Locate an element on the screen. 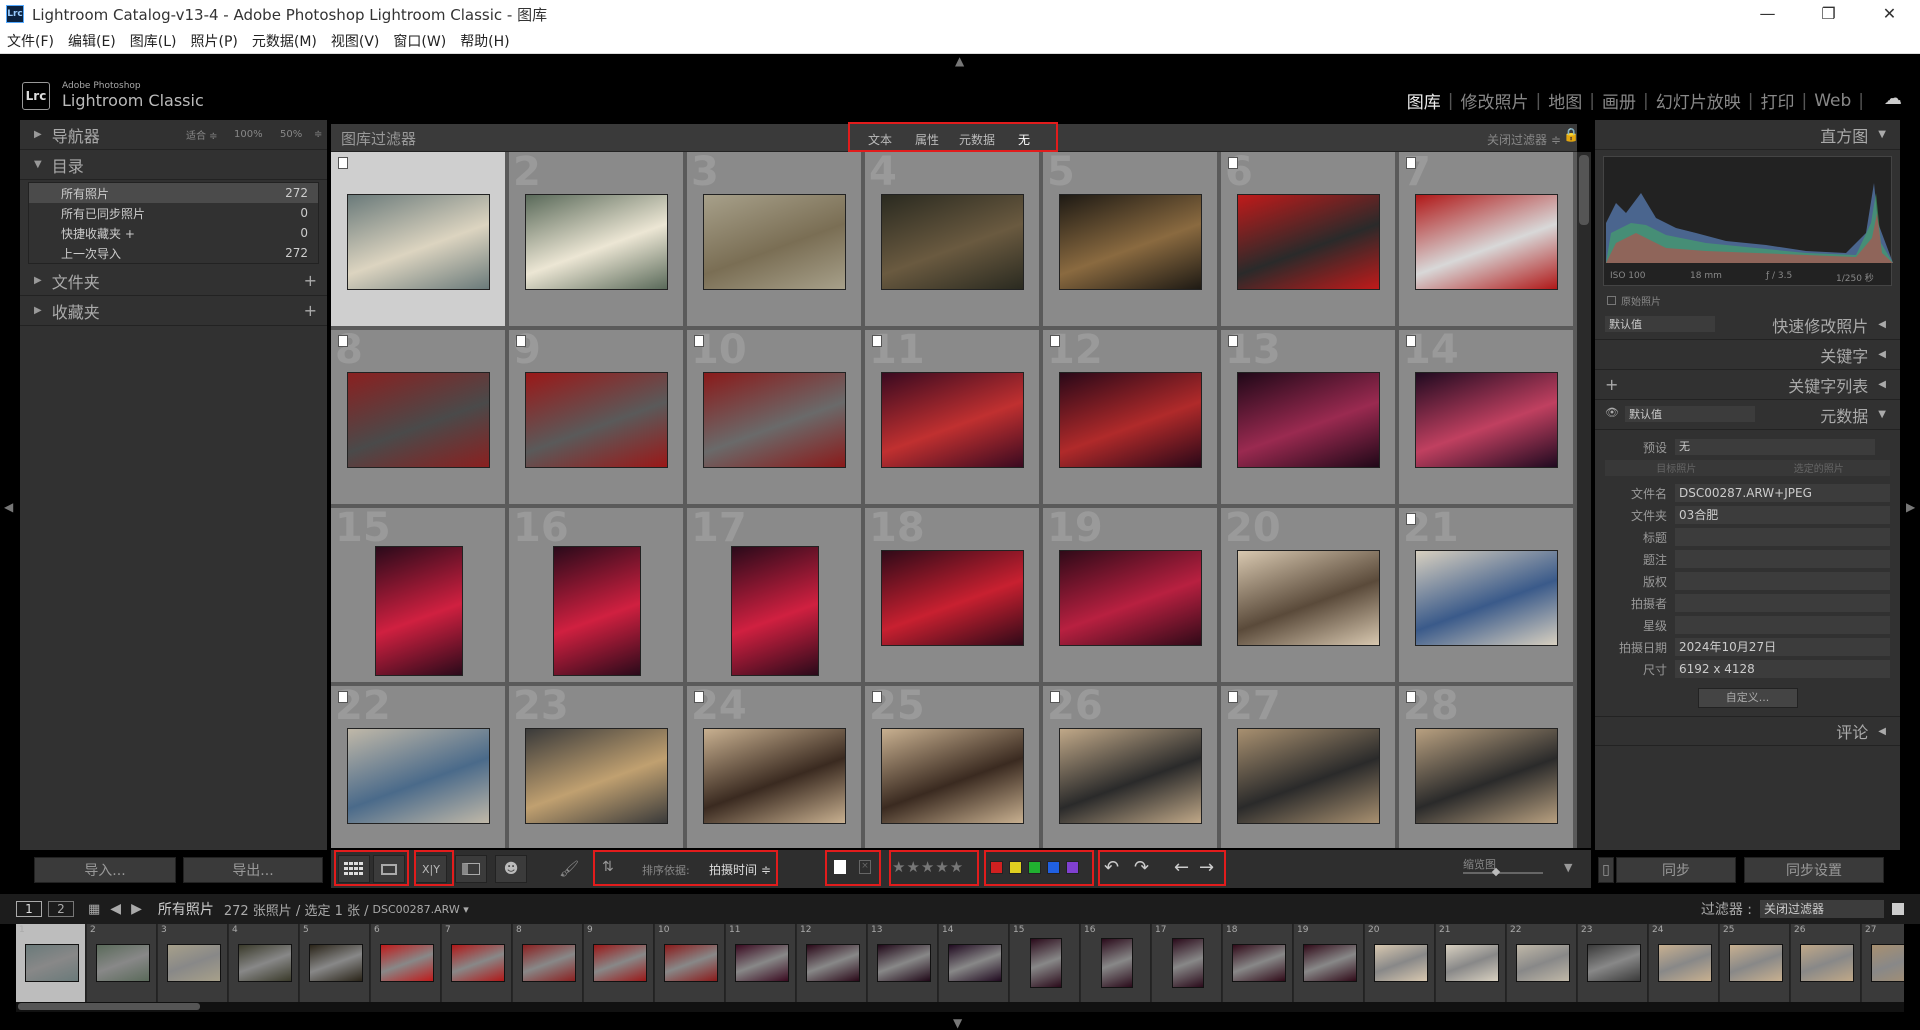  top-panel-toggle-icon: ▲ is located at coordinates (959, 61).